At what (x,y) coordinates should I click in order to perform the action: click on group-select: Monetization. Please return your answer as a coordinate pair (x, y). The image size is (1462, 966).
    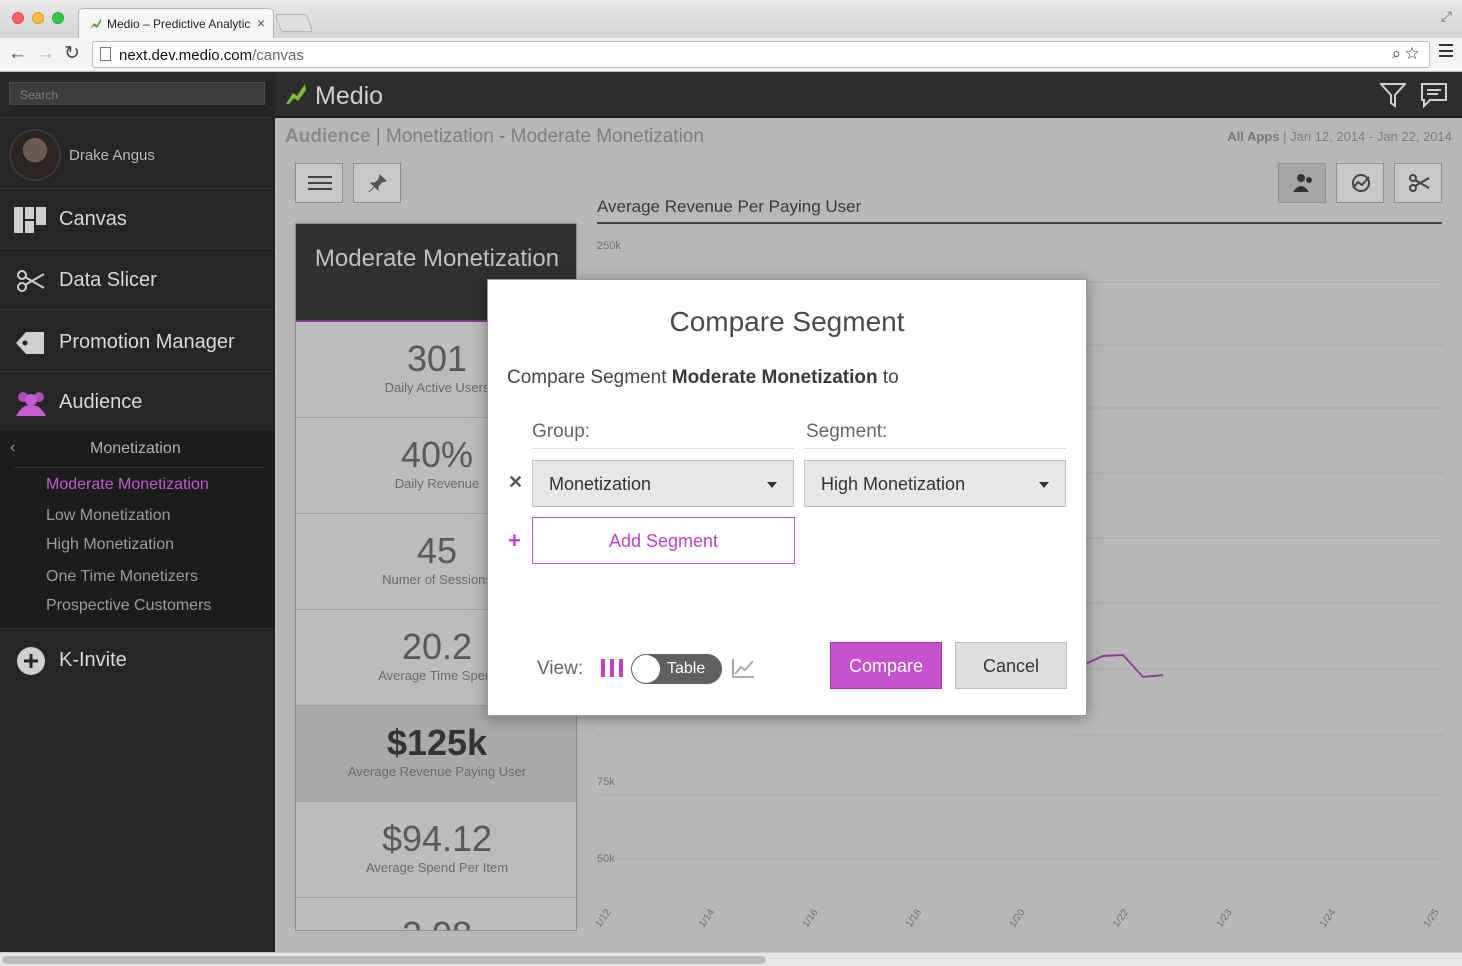
    Looking at the image, I should click on (663, 483).